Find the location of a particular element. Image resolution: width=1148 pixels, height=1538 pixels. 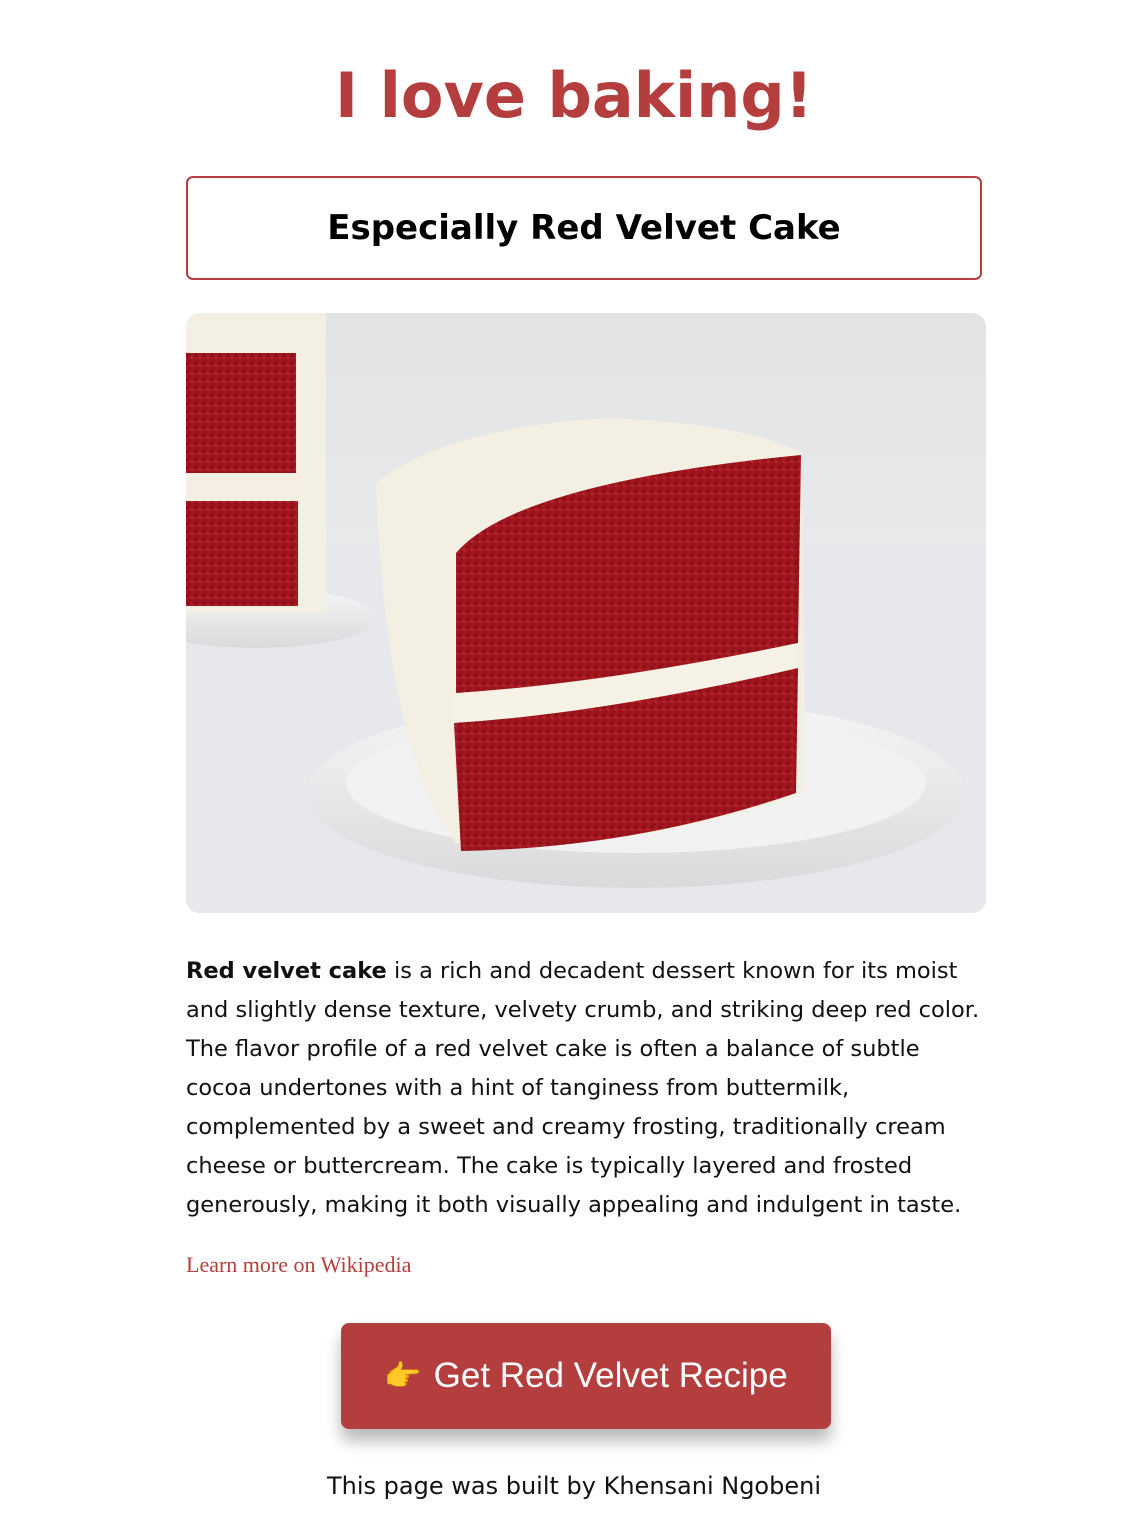

subtitle-box: Especially Red Velvet Cake is located at coordinates (584, 228).